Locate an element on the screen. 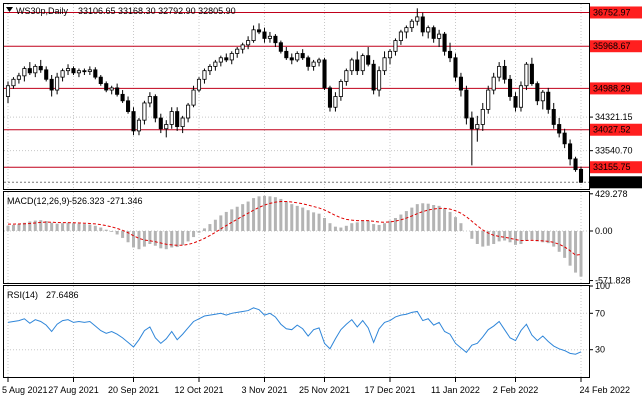 The image size is (644, 402). date-label: 25 Nov 2021 is located at coordinates (324, 390).